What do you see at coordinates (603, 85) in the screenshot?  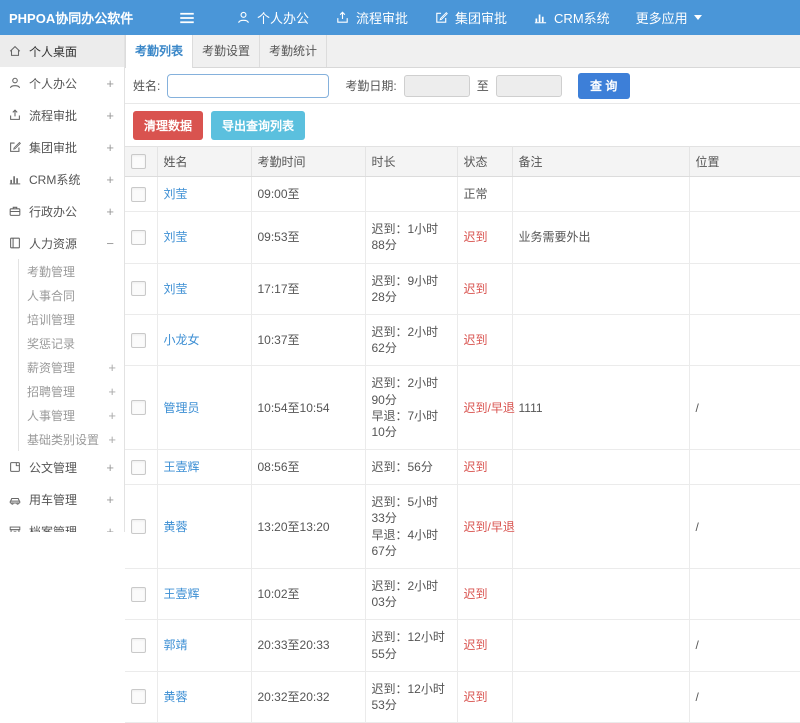 I see `query-button: 查 询` at bounding box center [603, 85].